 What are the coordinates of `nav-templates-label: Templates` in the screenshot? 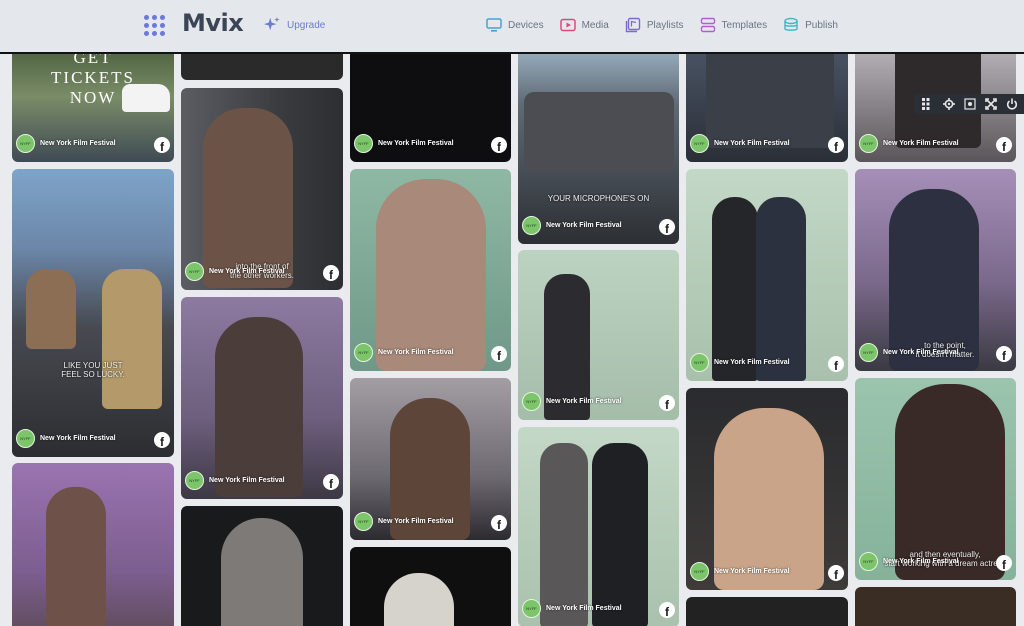 It's located at (744, 25).